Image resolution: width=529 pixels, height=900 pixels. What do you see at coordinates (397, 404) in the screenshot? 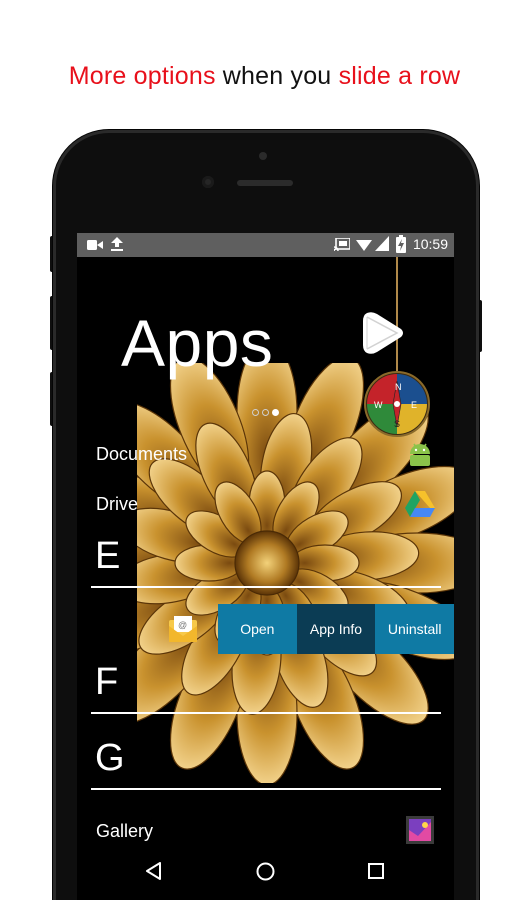
I see `compass-icon: N E S W` at bounding box center [397, 404].